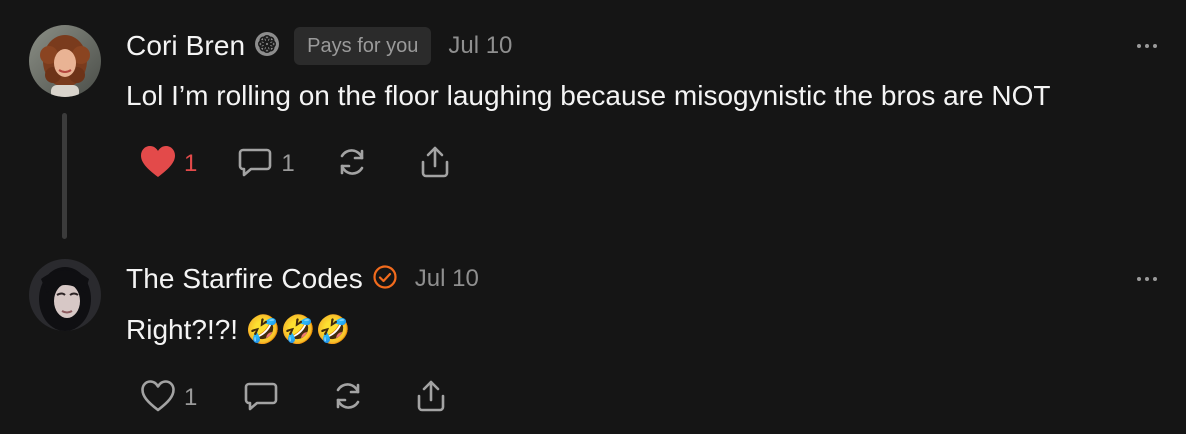  What do you see at coordinates (267, 46) in the screenshot?
I see `subscriber-flower-icon` at bounding box center [267, 46].